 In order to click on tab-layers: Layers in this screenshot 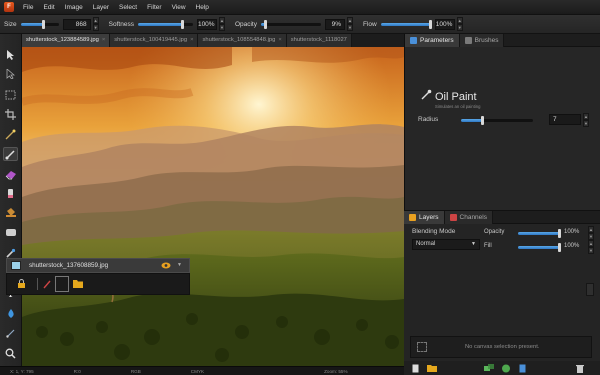, I will do `click(424, 217)`.